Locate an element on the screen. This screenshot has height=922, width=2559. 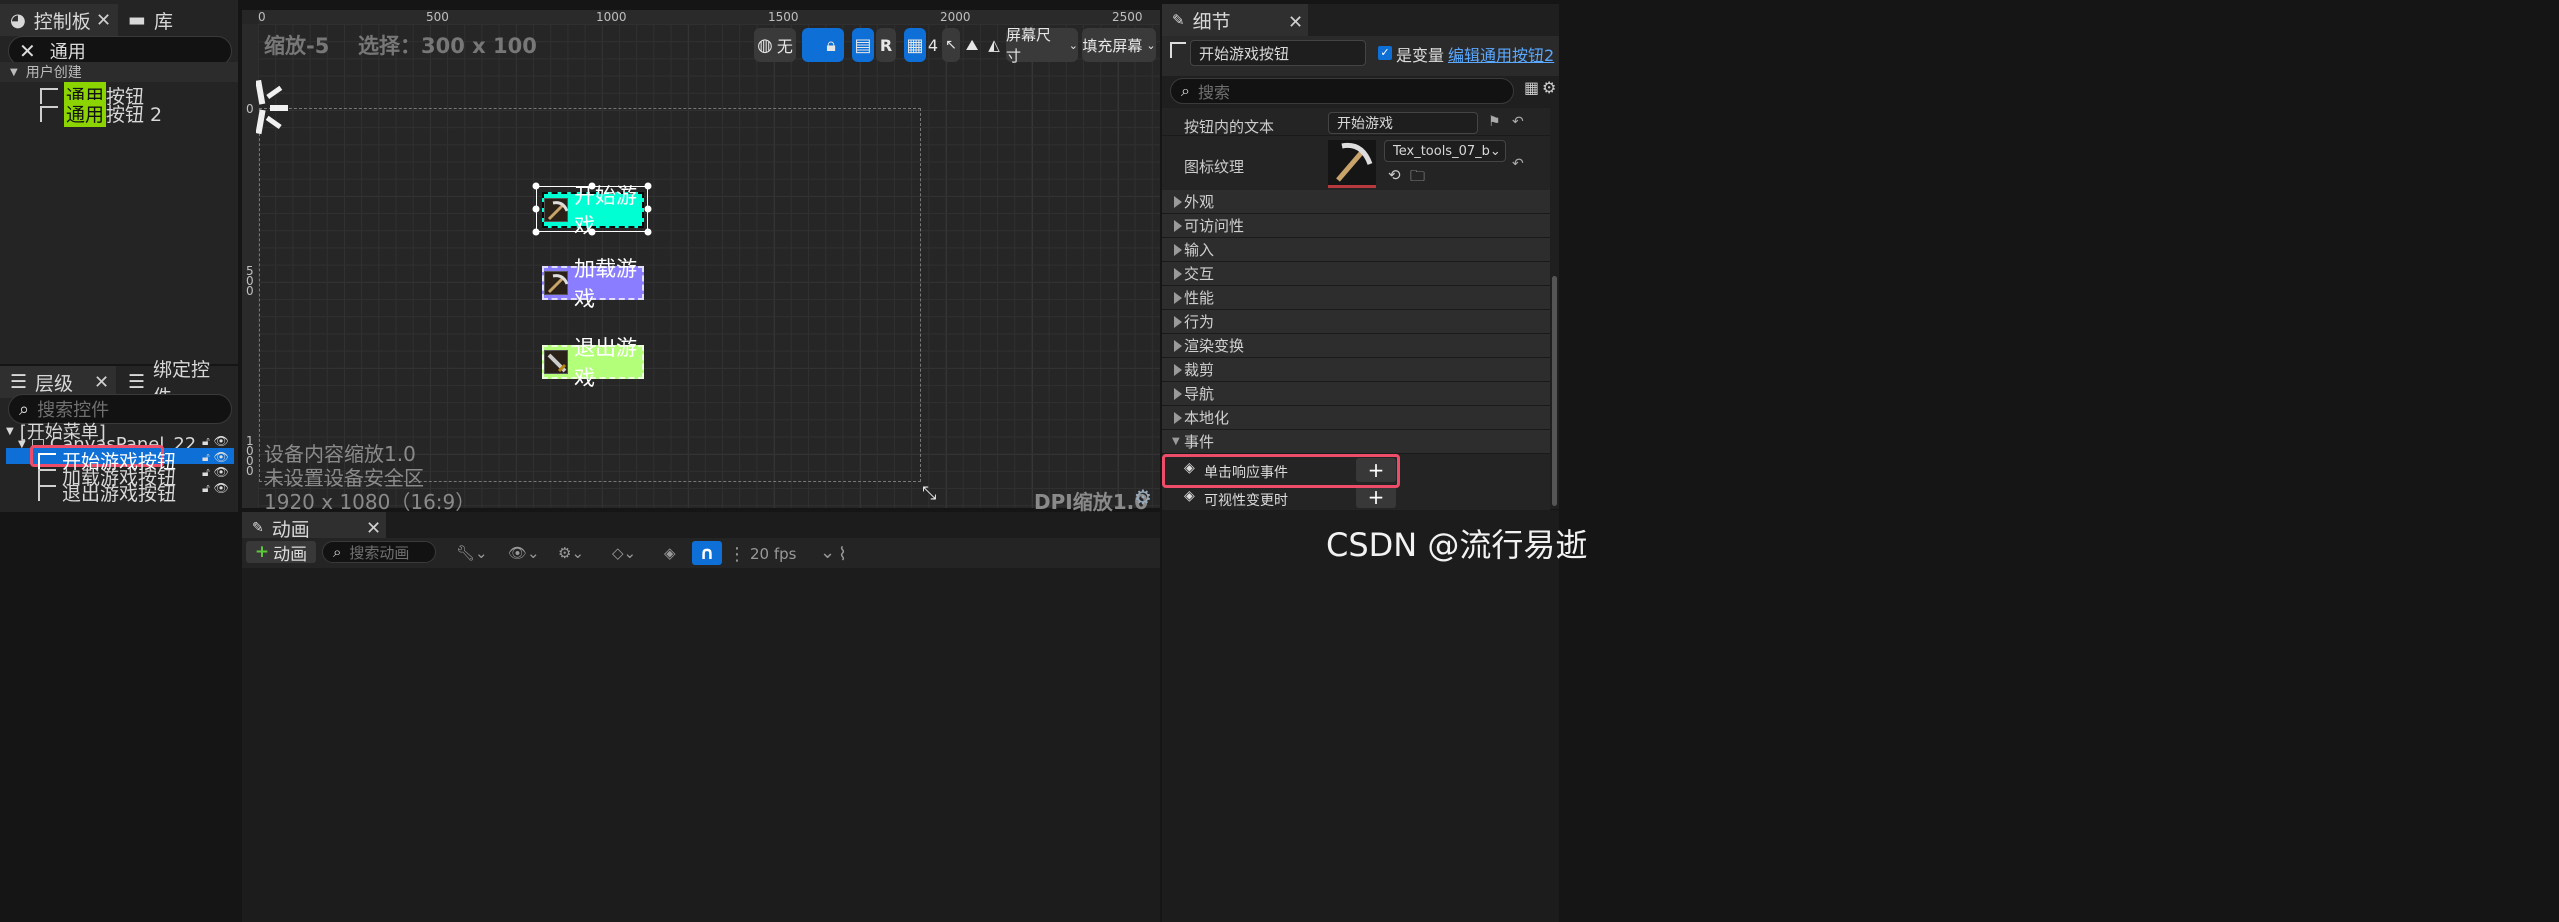
section-behavior: 行为 is located at coordinates (1356, 322).